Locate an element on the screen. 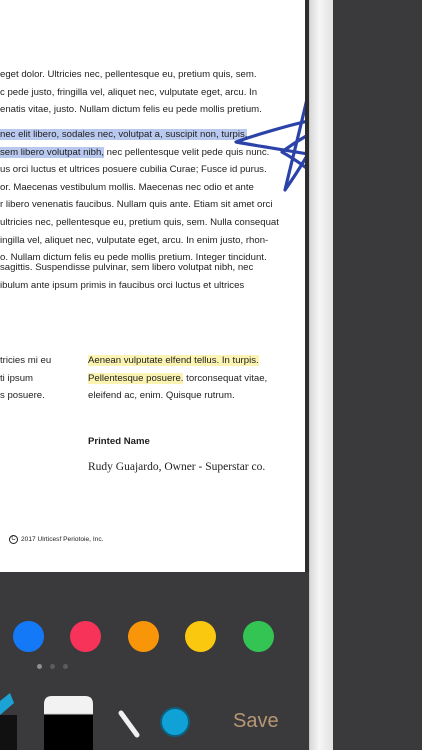 The image size is (422, 750). star-drawing is located at coordinates (267, 140).